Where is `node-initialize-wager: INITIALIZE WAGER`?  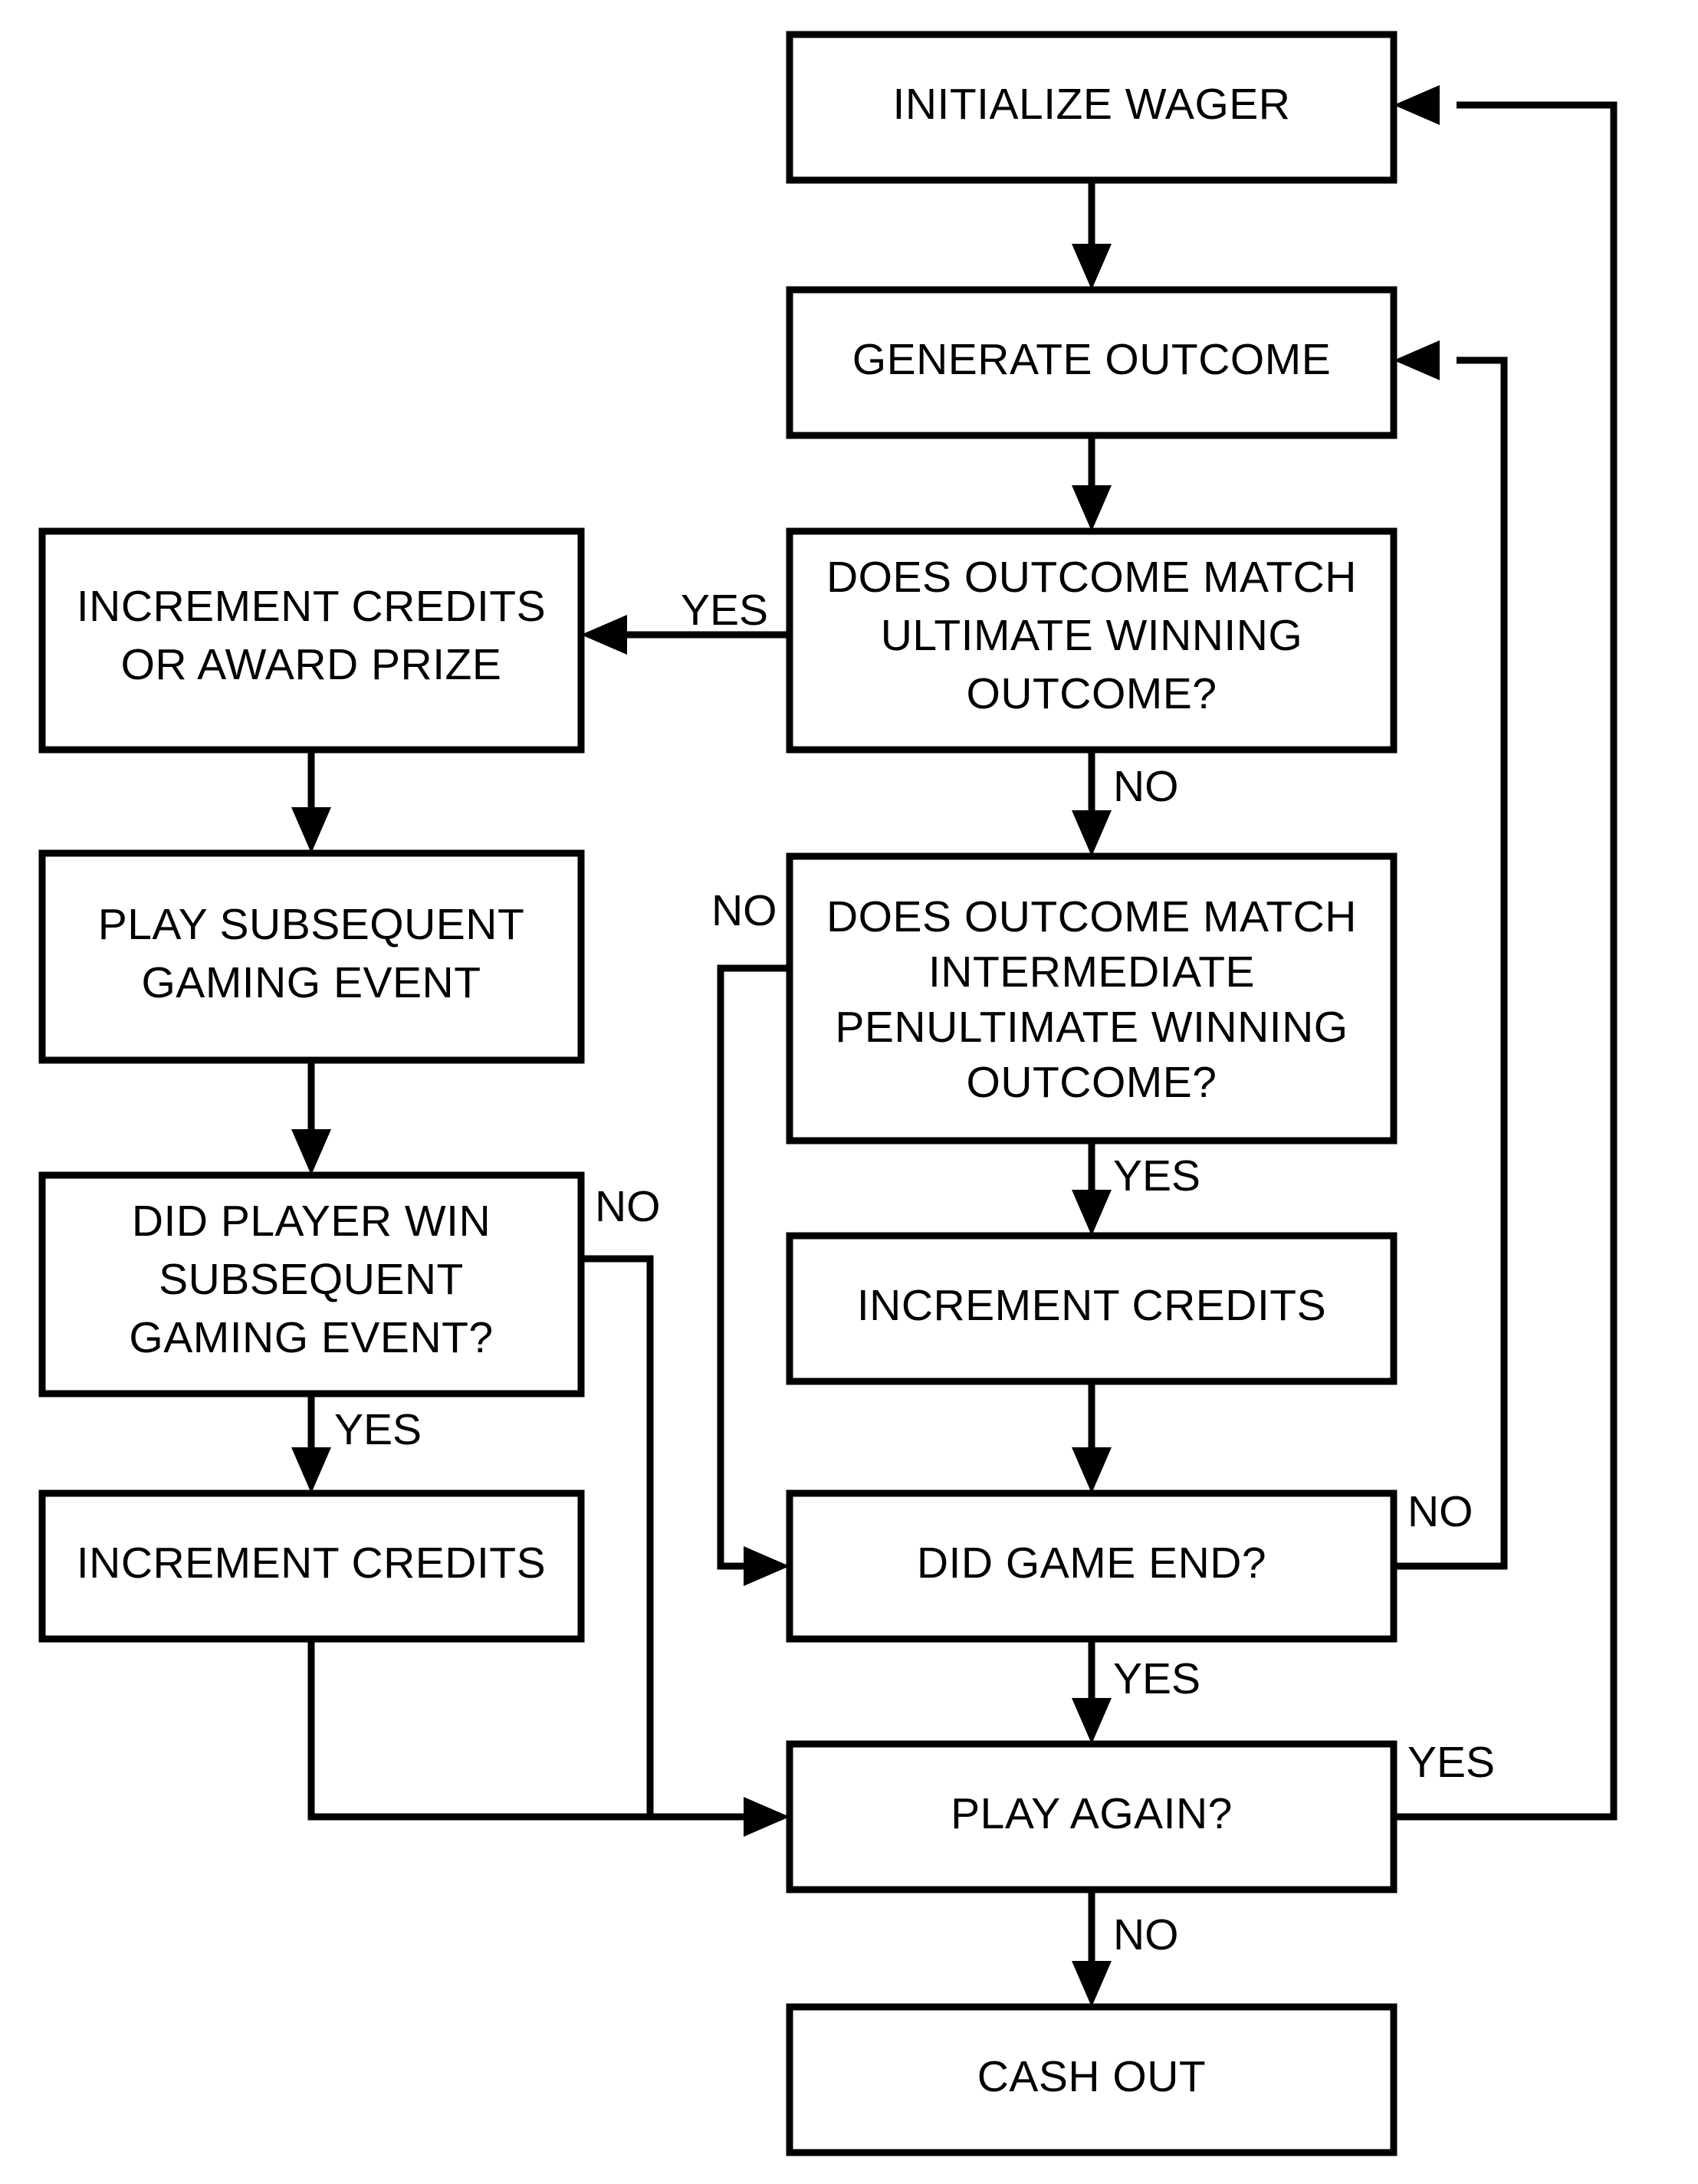
node-initialize-wager: INITIALIZE WAGER is located at coordinates (1091, 107).